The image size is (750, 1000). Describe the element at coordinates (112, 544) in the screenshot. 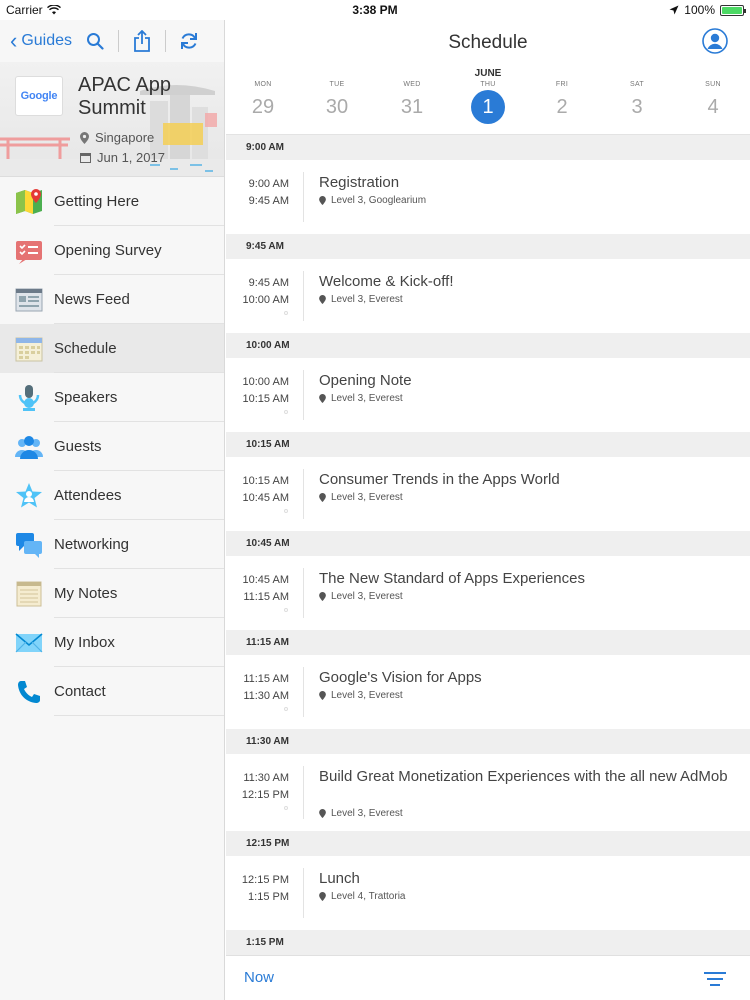

I see `sidebar-item-networking: Networking` at that location.